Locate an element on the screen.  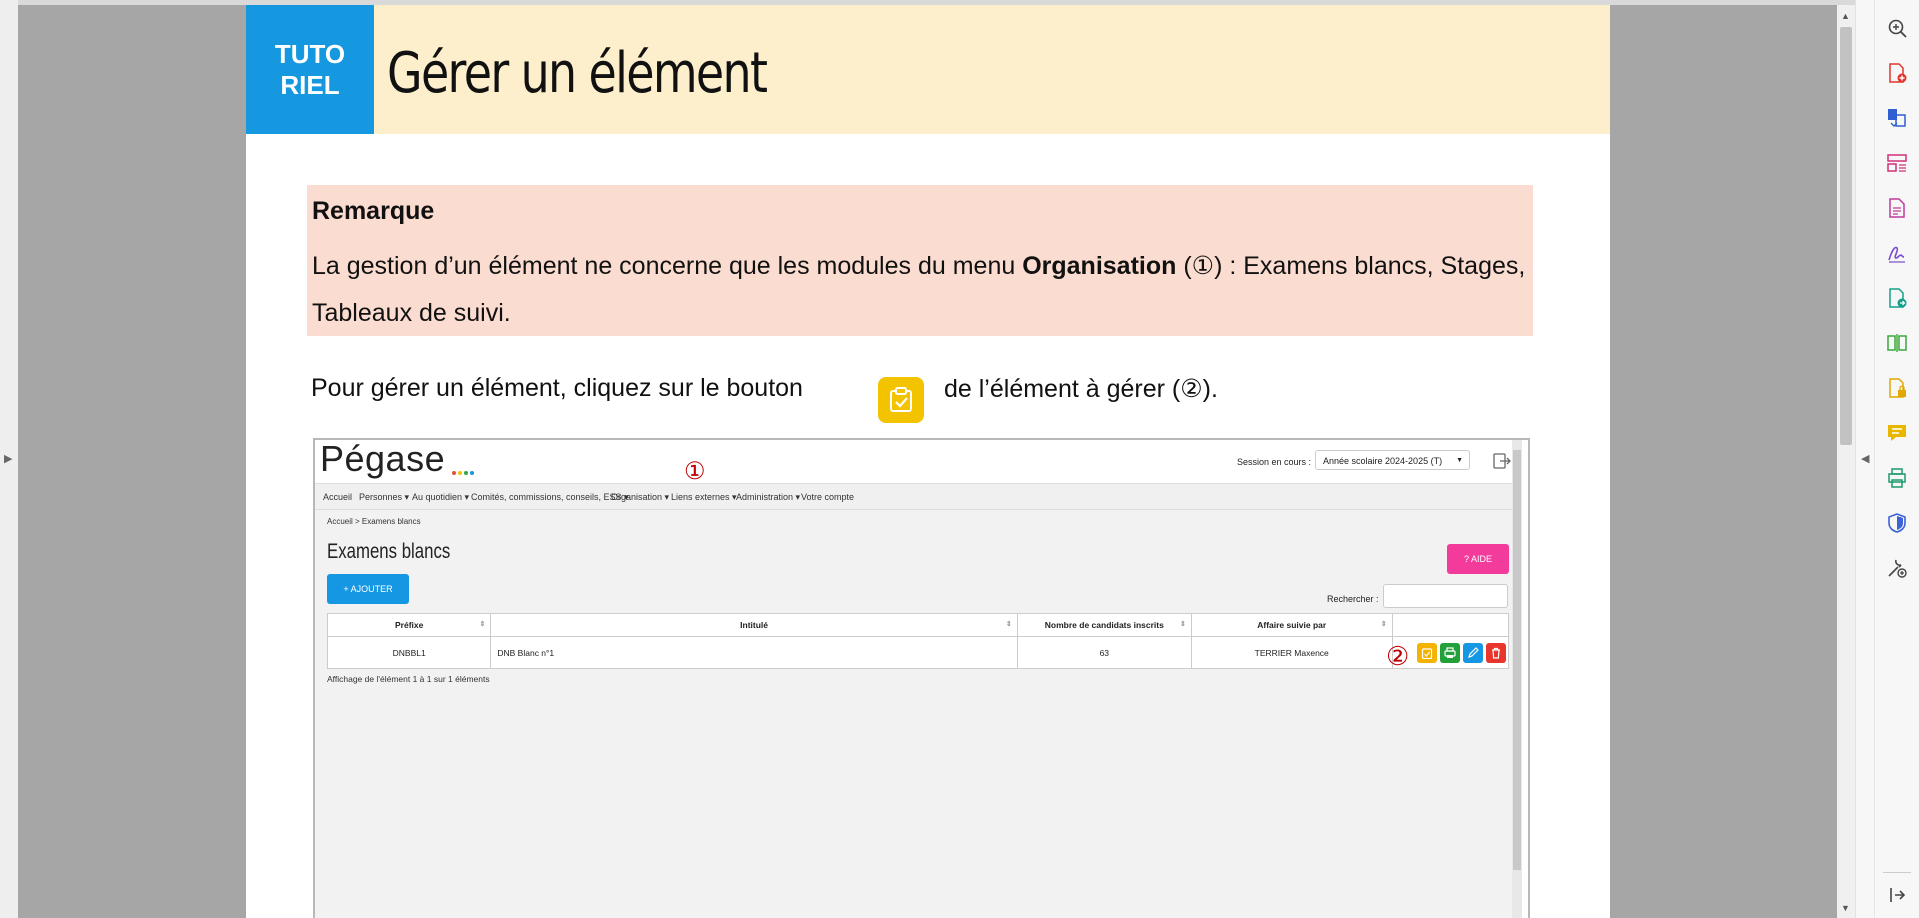
sign-icon is located at coordinates (1897, 253).